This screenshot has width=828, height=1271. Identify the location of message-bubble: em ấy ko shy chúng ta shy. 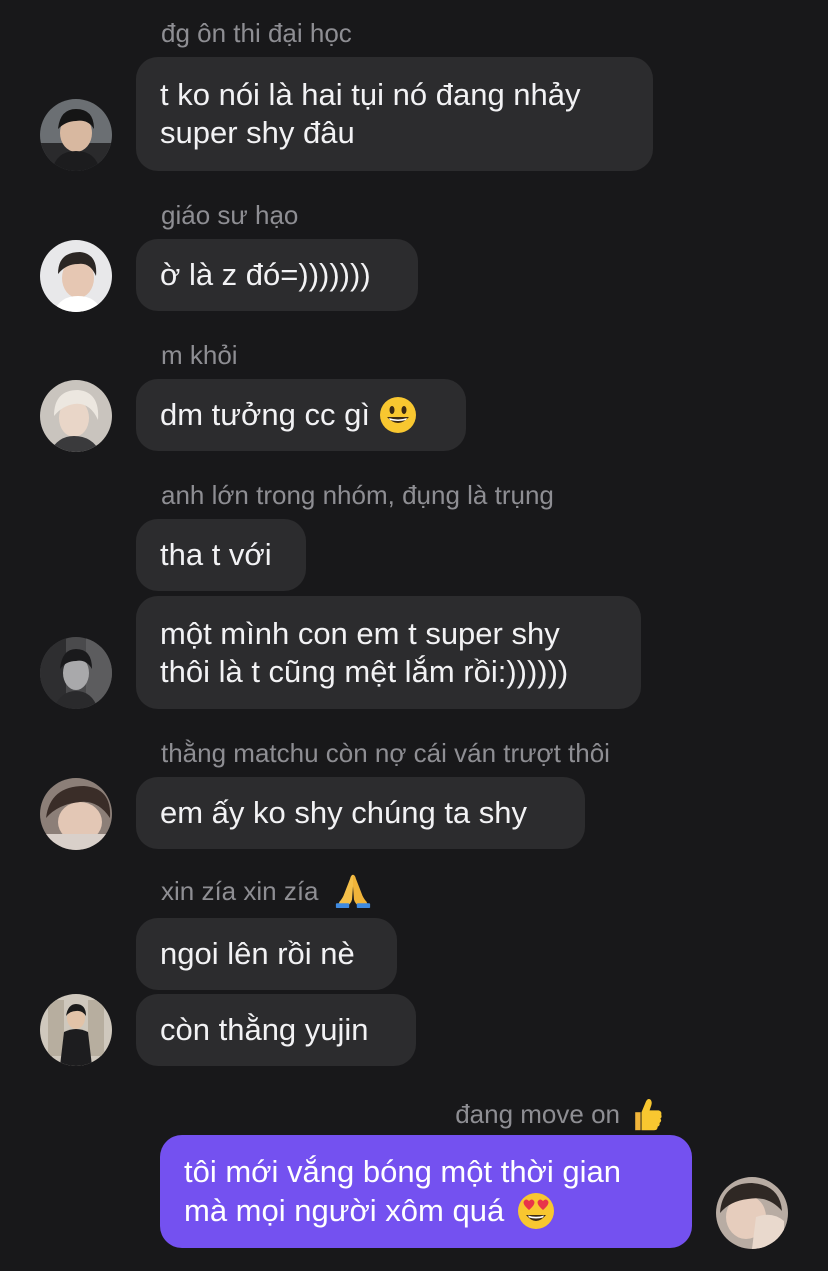
(360, 813).